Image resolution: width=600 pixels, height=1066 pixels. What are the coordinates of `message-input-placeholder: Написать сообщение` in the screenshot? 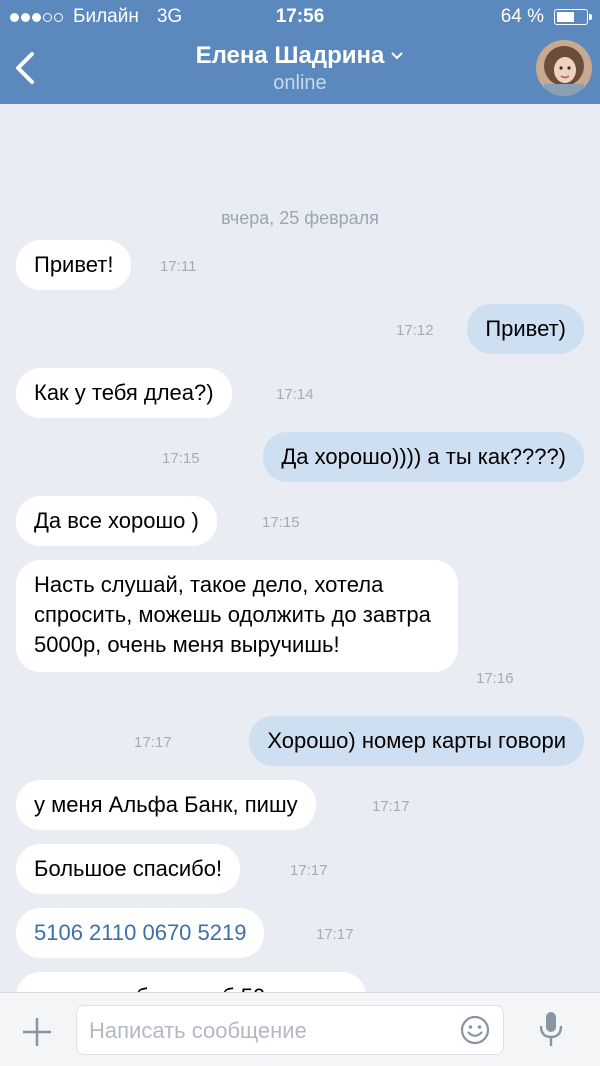 It's located at (198, 1030).